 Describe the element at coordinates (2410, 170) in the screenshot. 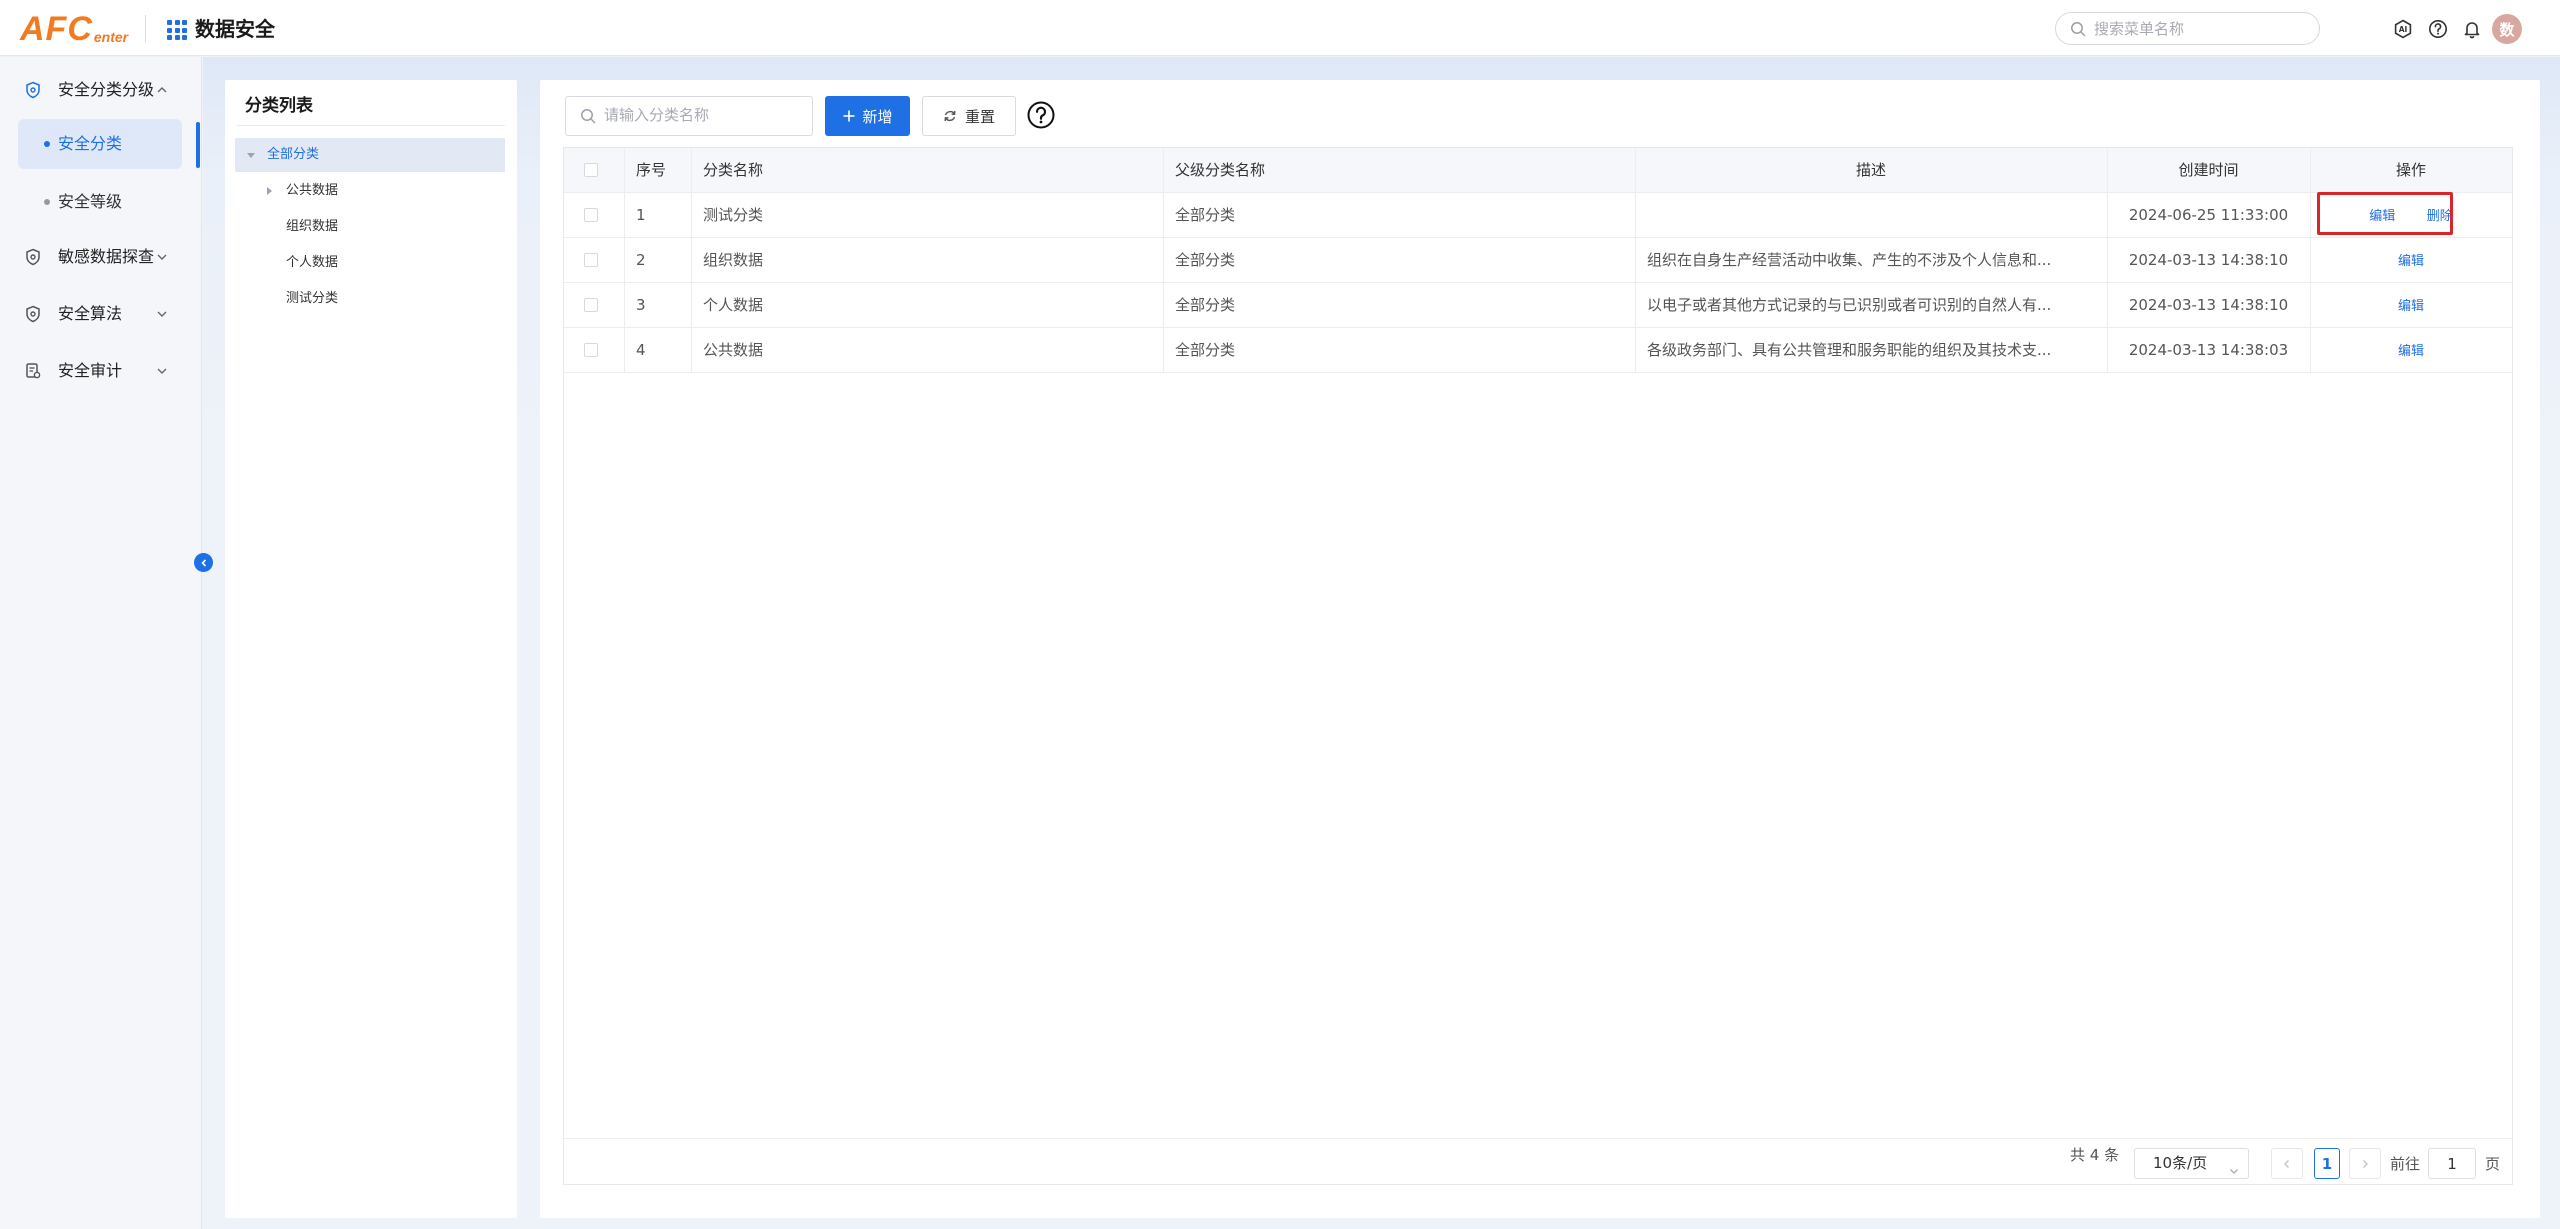

I see `column-header-actions: 操作` at that location.